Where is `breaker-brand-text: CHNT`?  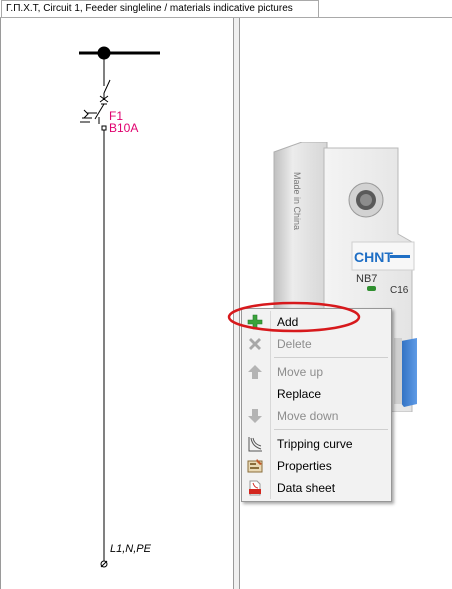
breaker-brand-text: CHNT is located at coordinates (373, 257).